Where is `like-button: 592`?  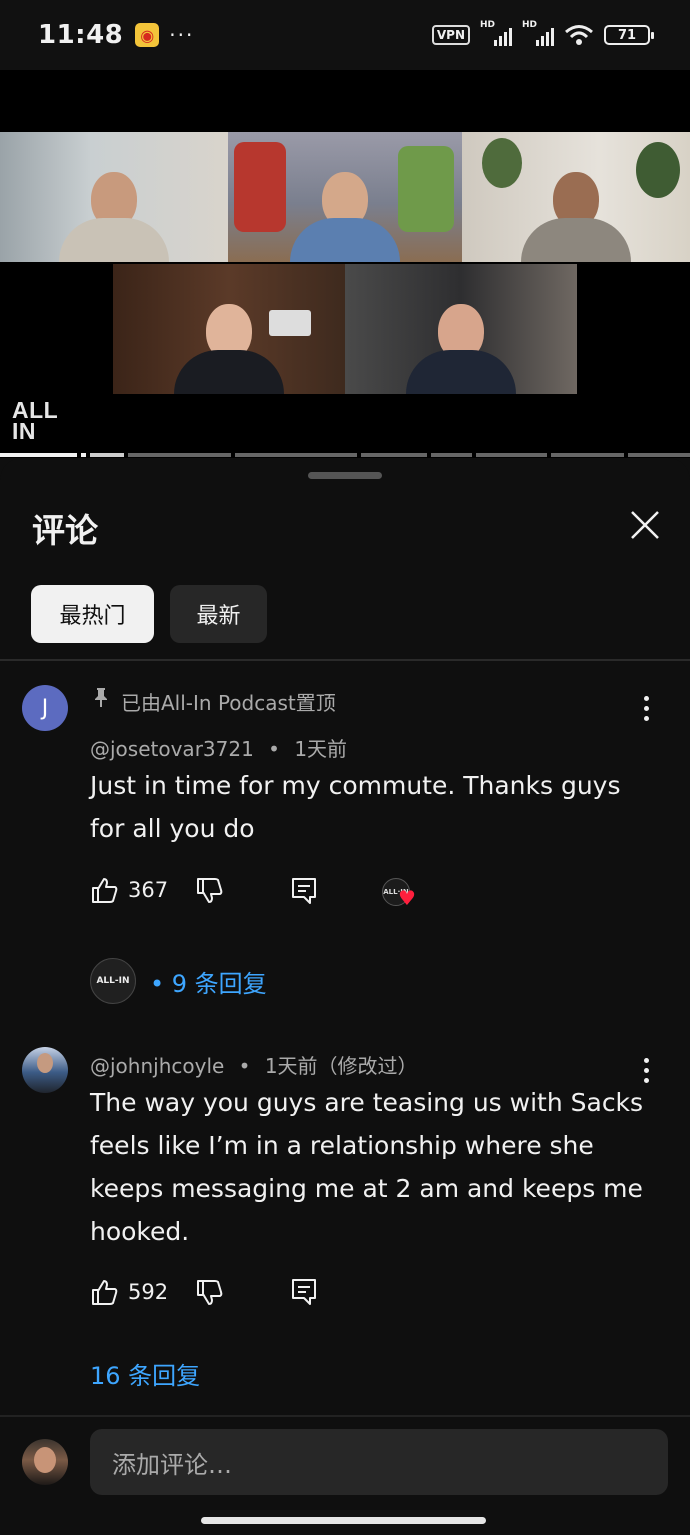 like-button: 592 is located at coordinates (129, 1292).